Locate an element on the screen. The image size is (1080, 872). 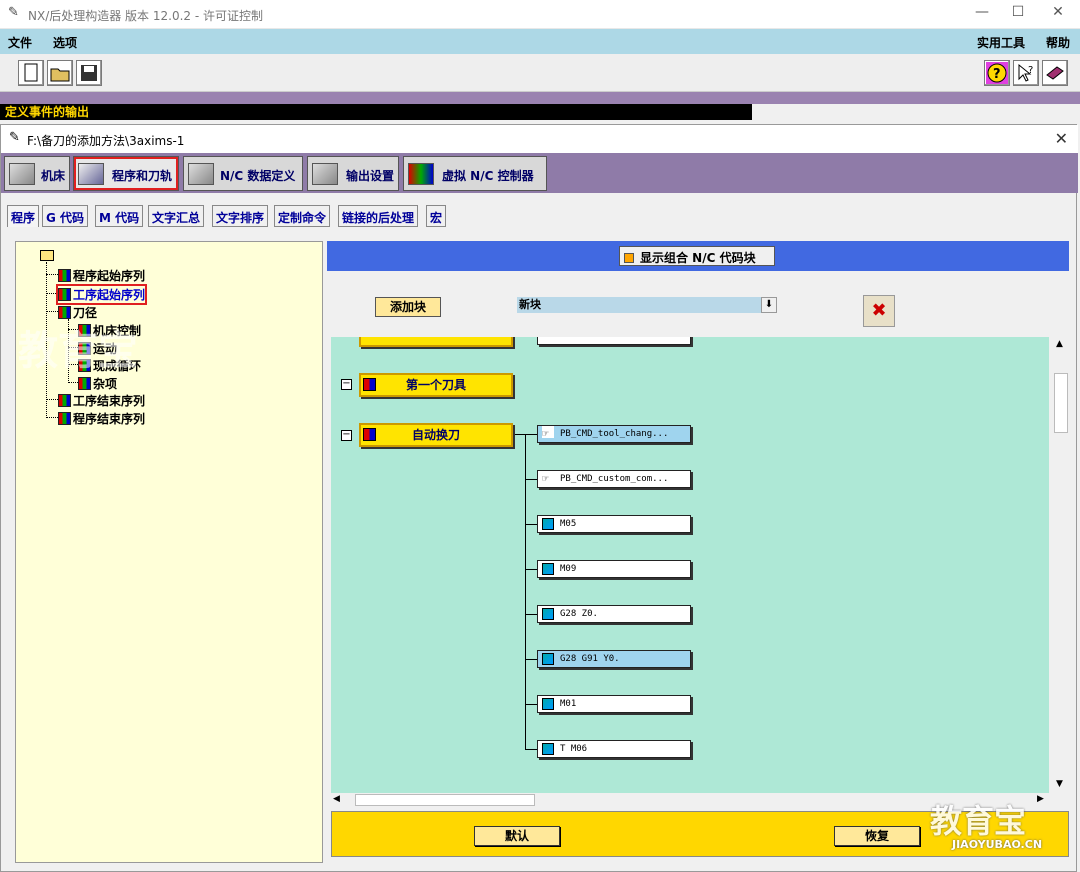
scroll-left-icon: ◀ is located at coordinates (336, 799).